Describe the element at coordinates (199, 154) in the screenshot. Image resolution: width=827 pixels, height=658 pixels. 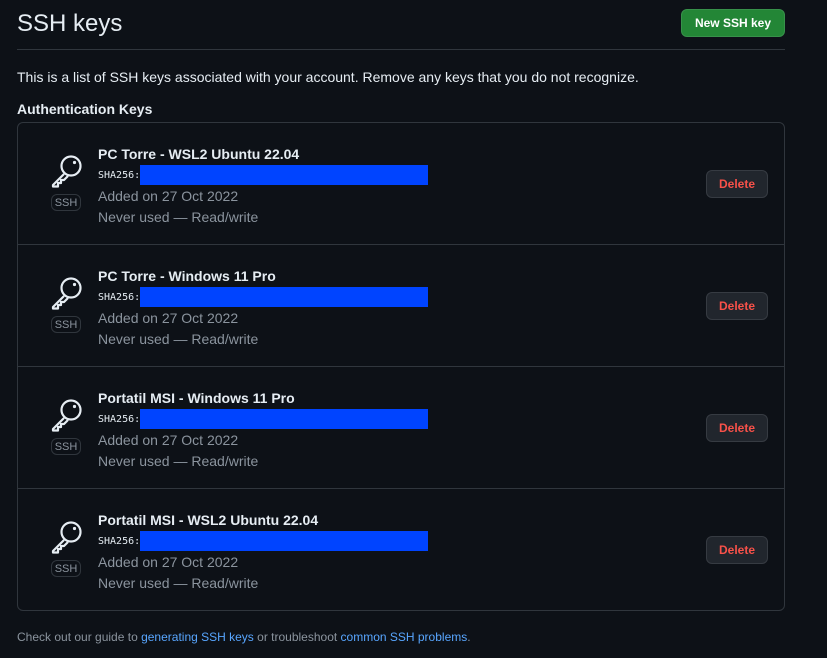
I see `key-title: PC Torre - WSL2 Ubuntu 22.04` at that location.